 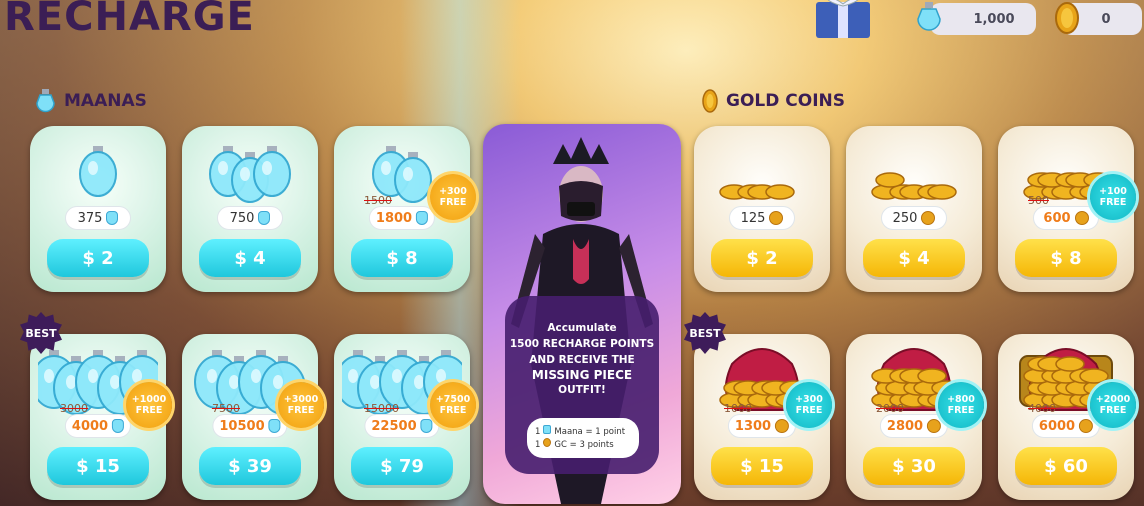 What do you see at coordinates (914, 426) in the screenshot?
I see `pack-amount: 2800` at bounding box center [914, 426].